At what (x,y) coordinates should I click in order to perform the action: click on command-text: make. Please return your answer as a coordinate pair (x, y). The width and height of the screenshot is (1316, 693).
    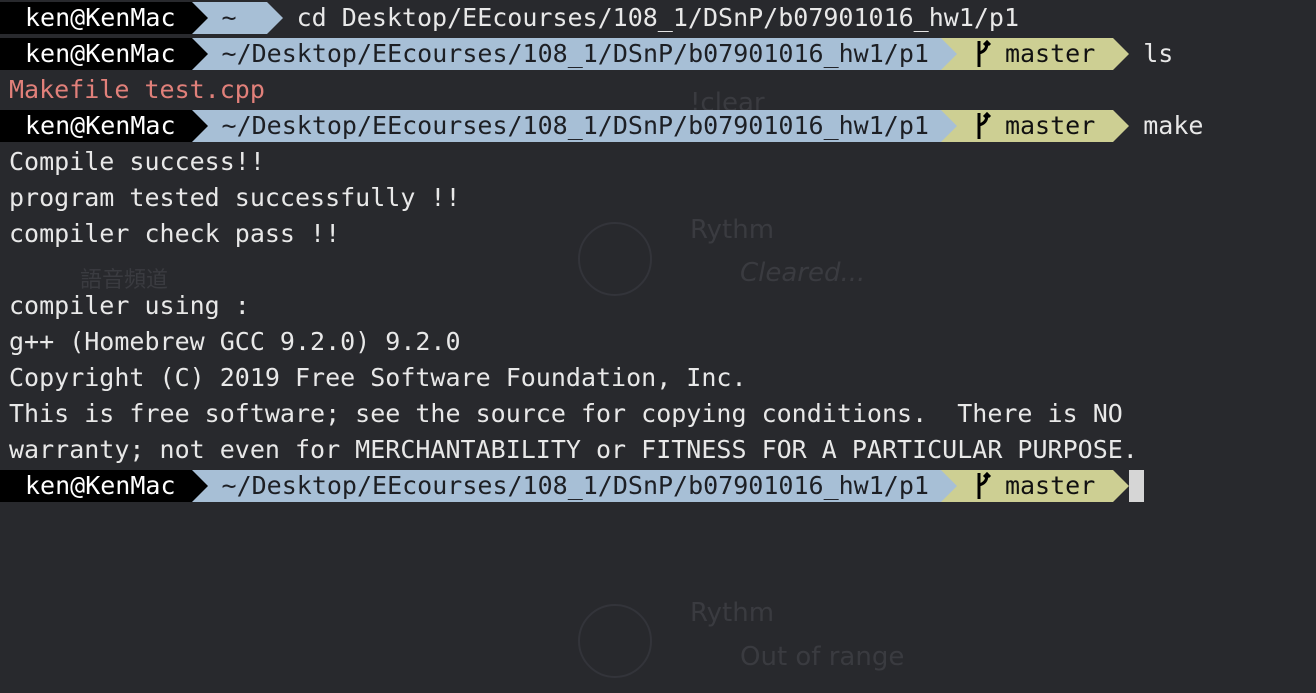
    Looking at the image, I should click on (1173, 125).